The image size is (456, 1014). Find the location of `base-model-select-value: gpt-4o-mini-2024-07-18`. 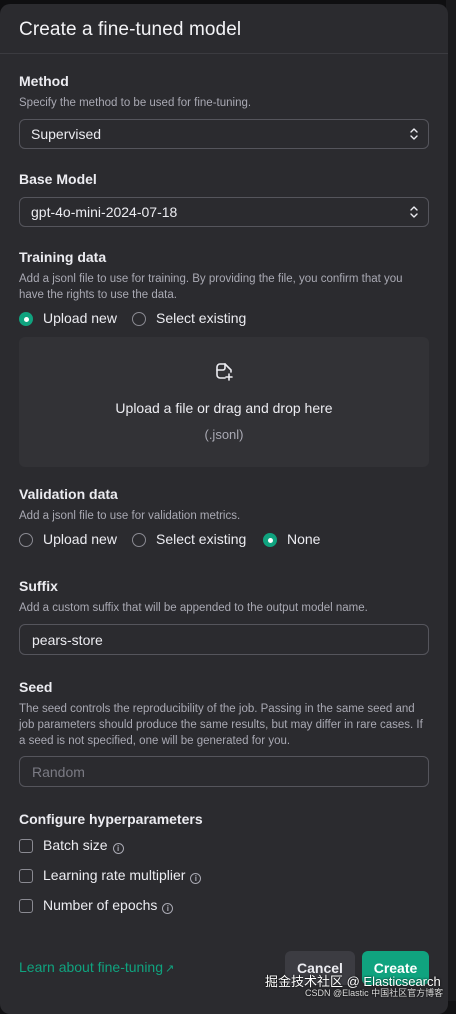

base-model-select-value: gpt-4o-mini-2024-07-18 is located at coordinates (104, 212).